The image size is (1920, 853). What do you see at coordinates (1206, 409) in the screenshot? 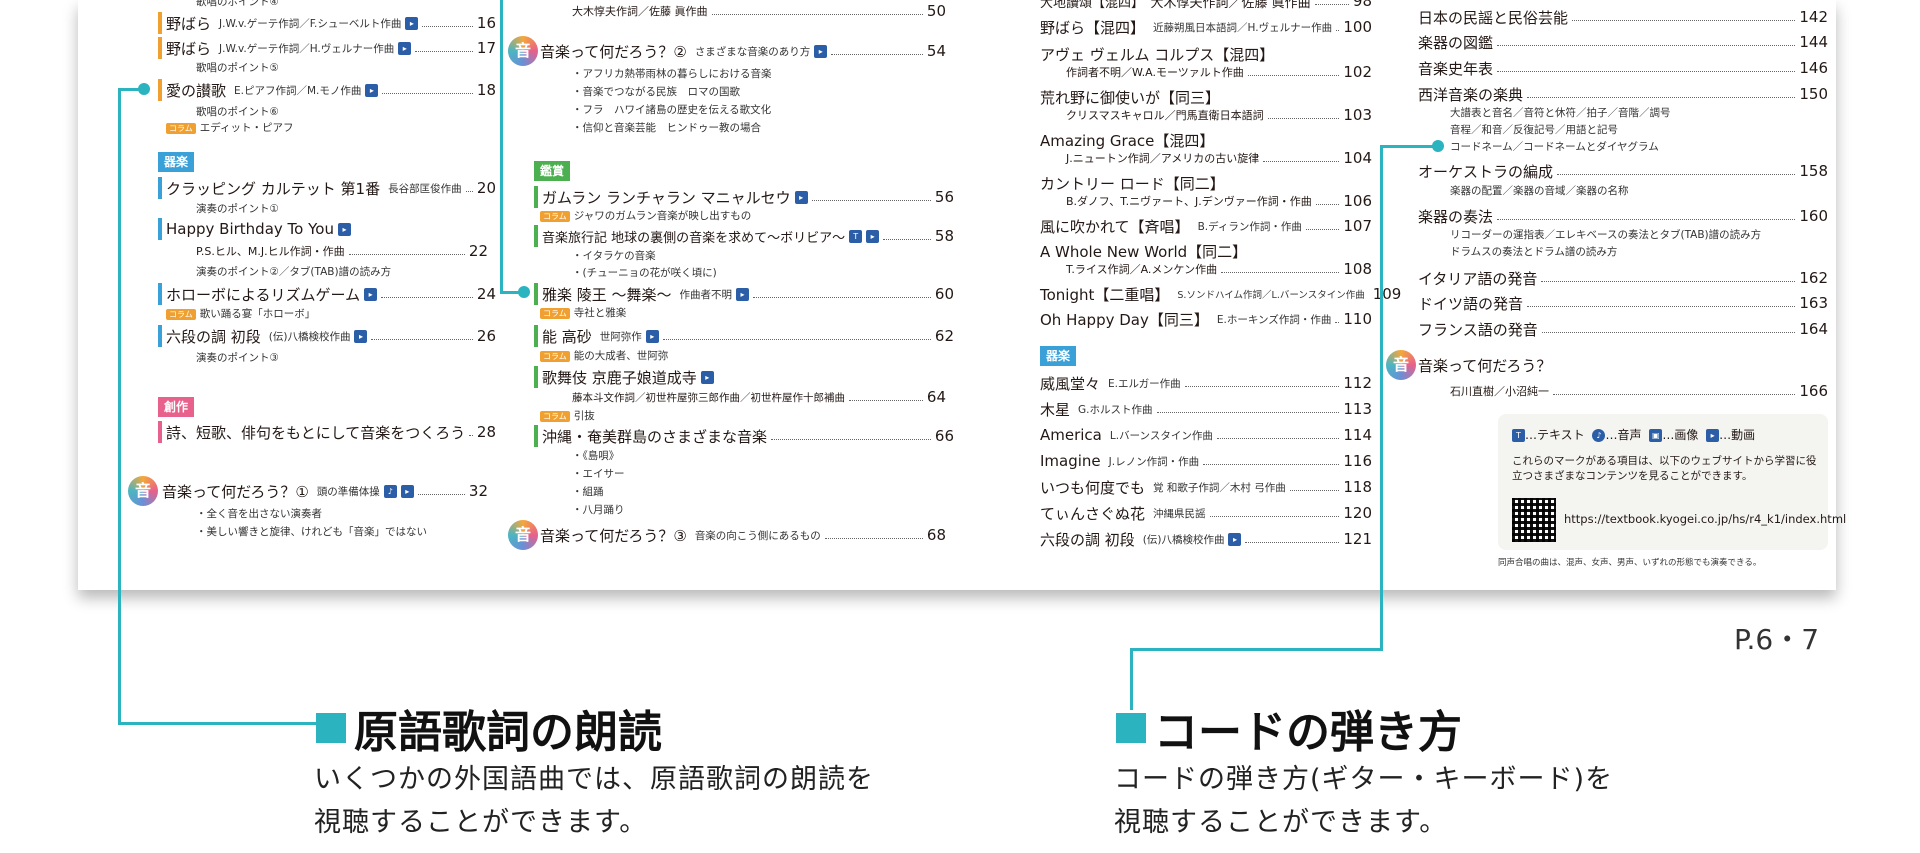
I see `col3-kigaku-2: 木星 G.ホルスト作曲 113` at bounding box center [1206, 409].